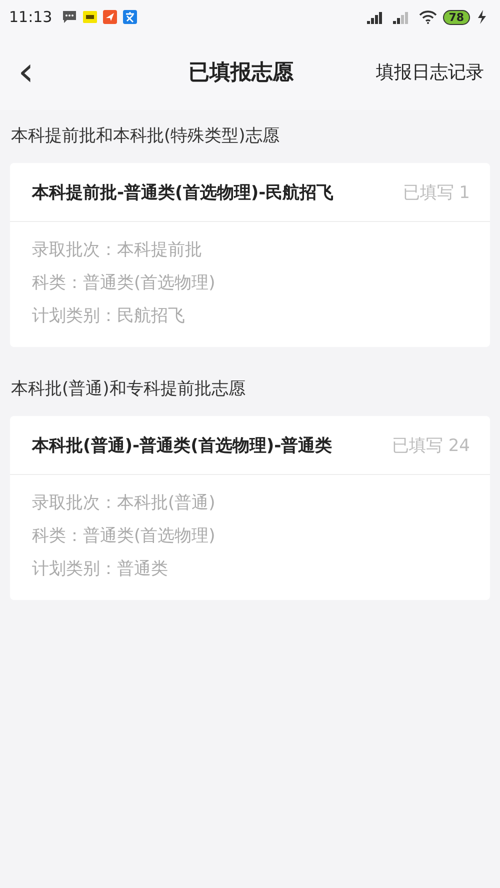 The width and height of the screenshot is (500, 888). Describe the element at coordinates (456, 17) in the screenshot. I see `battery-level: 78` at that location.